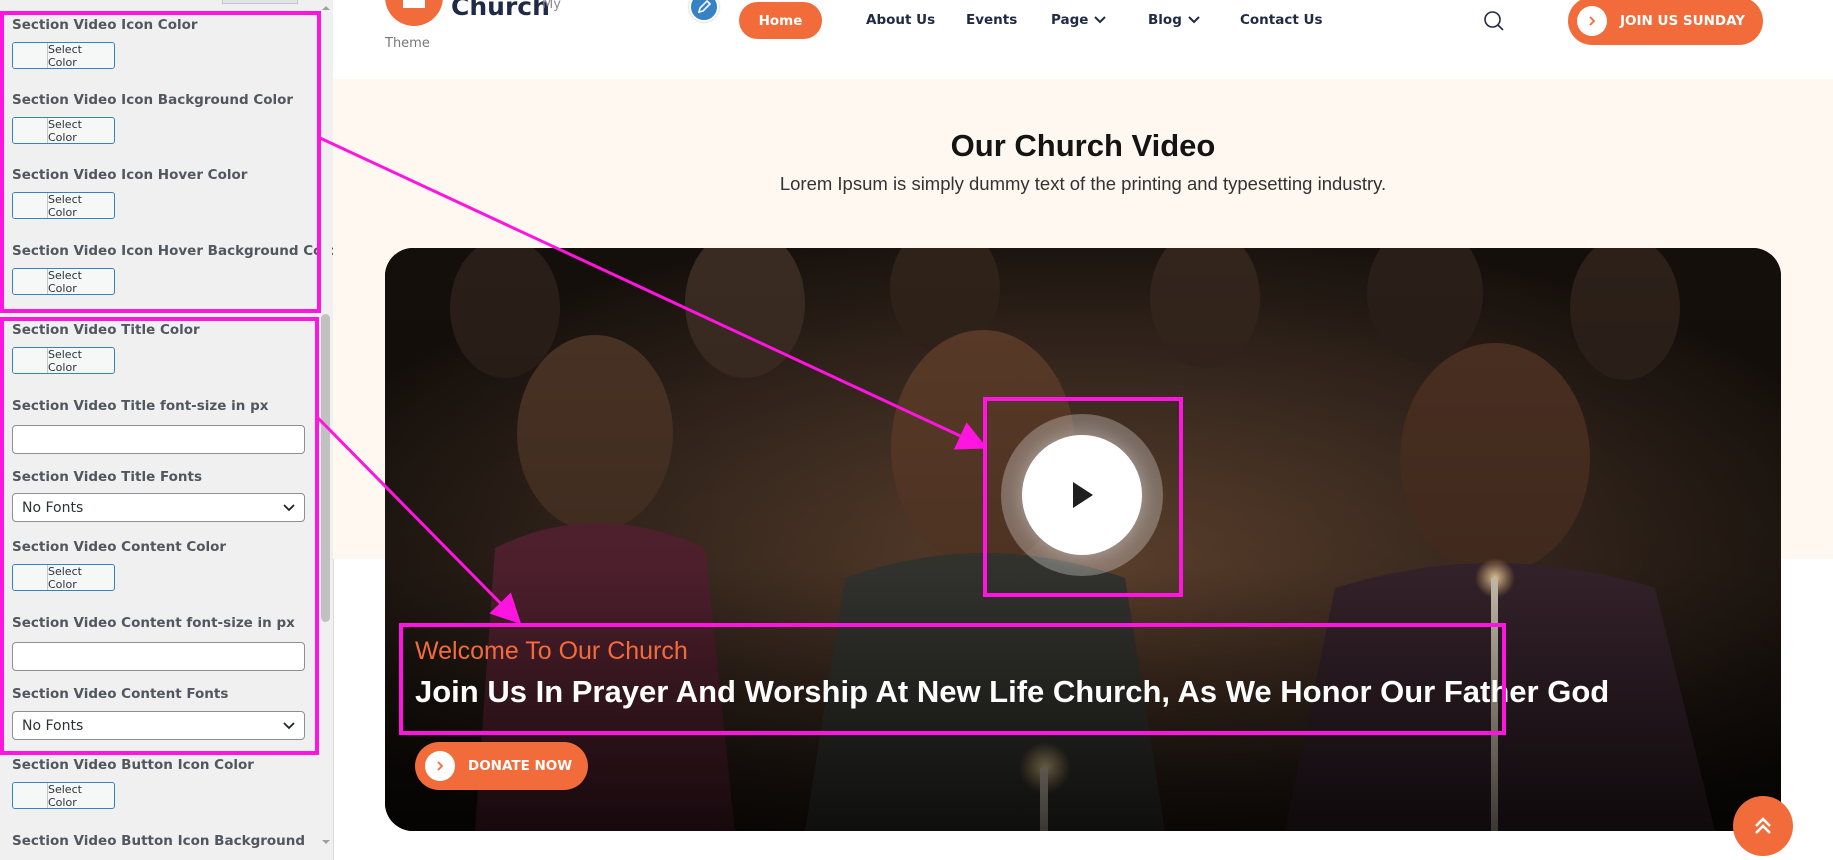 Image resolution: width=1833 pixels, height=860 pixels. What do you see at coordinates (520, 766) in the screenshot?
I see `donate-now-label: DONATE NOW` at bounding box center [520, 766].